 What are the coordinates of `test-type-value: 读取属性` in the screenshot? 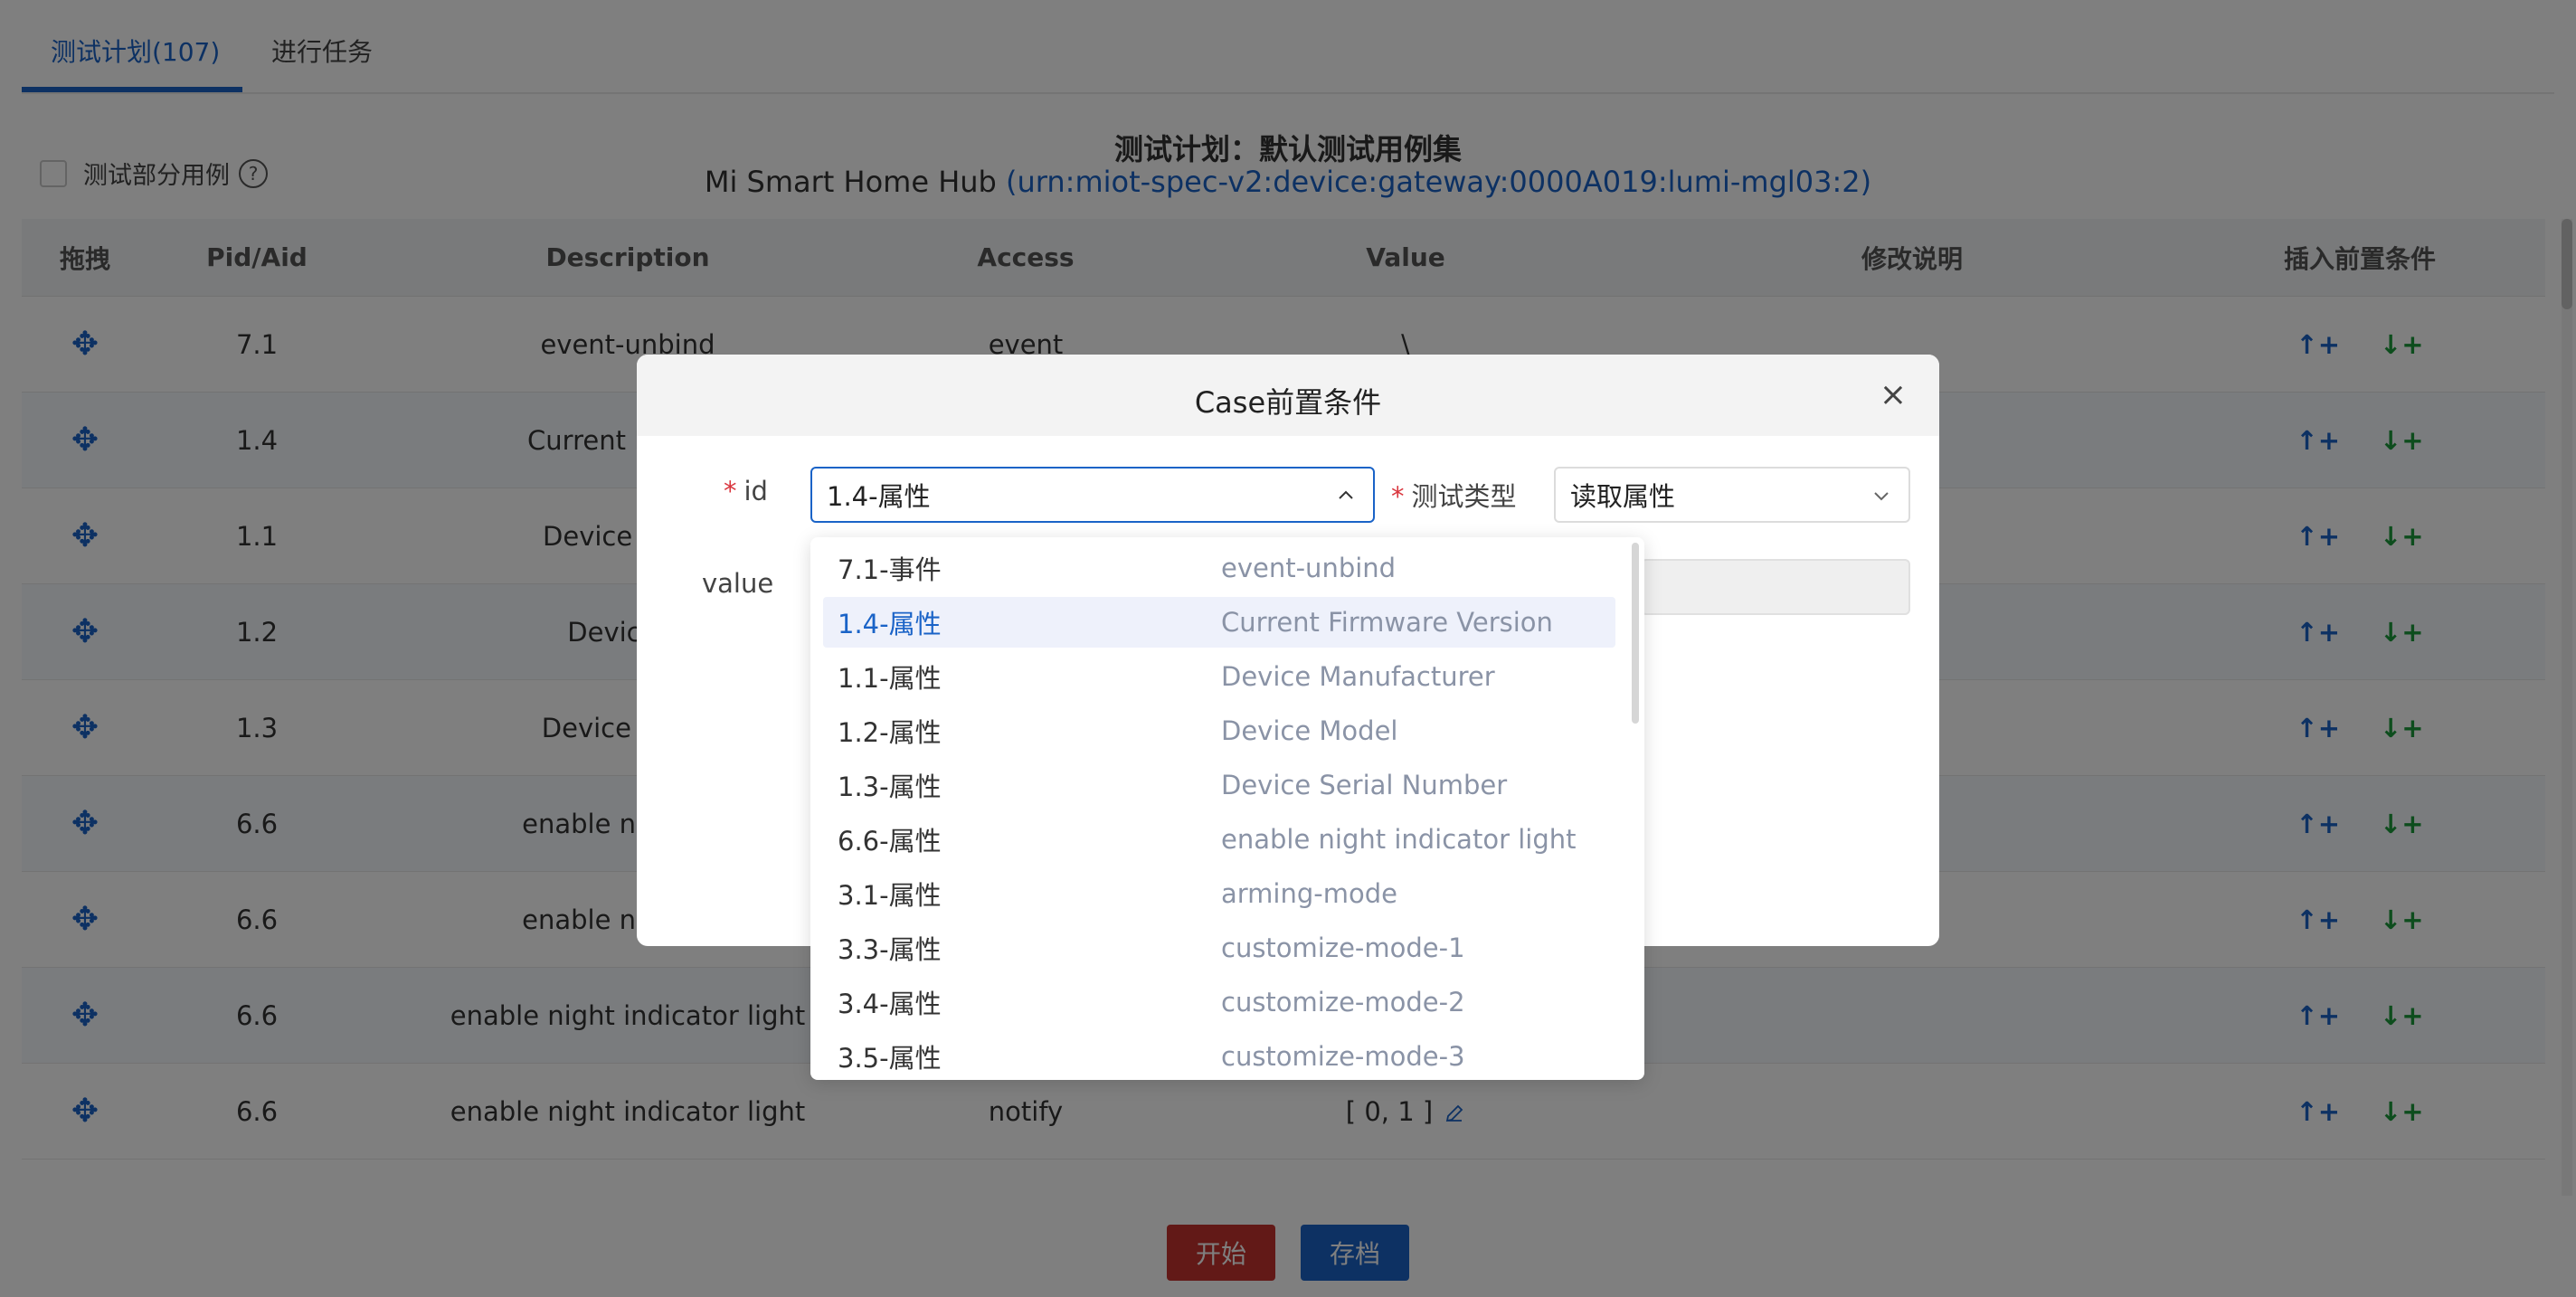 It's located at (1623, 496).